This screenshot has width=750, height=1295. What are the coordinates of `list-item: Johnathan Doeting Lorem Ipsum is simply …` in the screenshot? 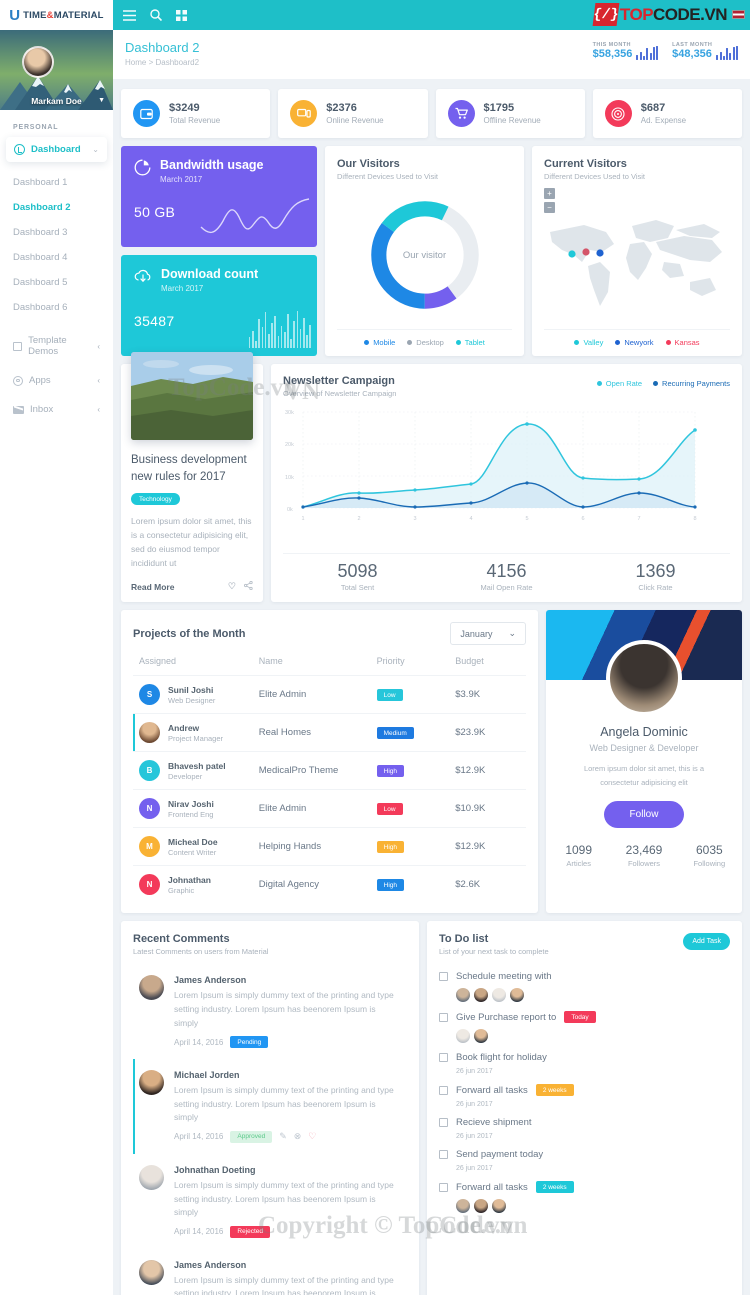 It's located at (270, 1201).